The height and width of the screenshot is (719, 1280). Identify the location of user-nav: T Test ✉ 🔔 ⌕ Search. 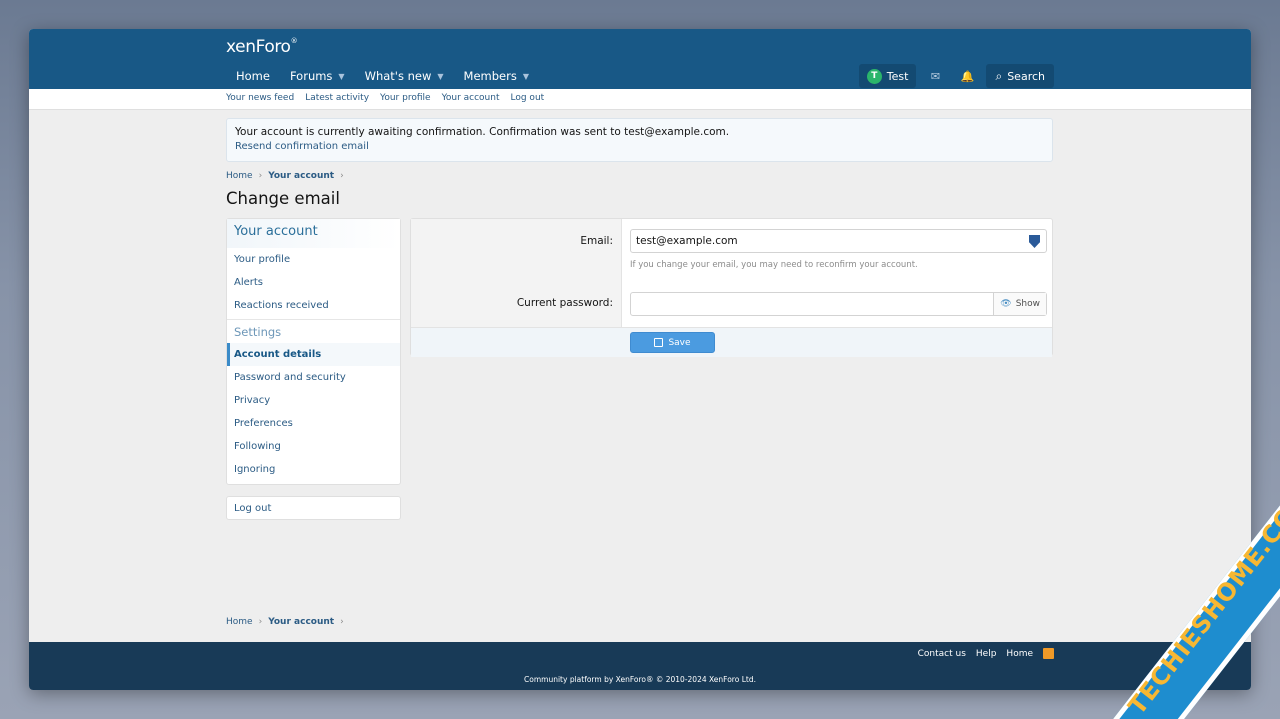
(956, 76).